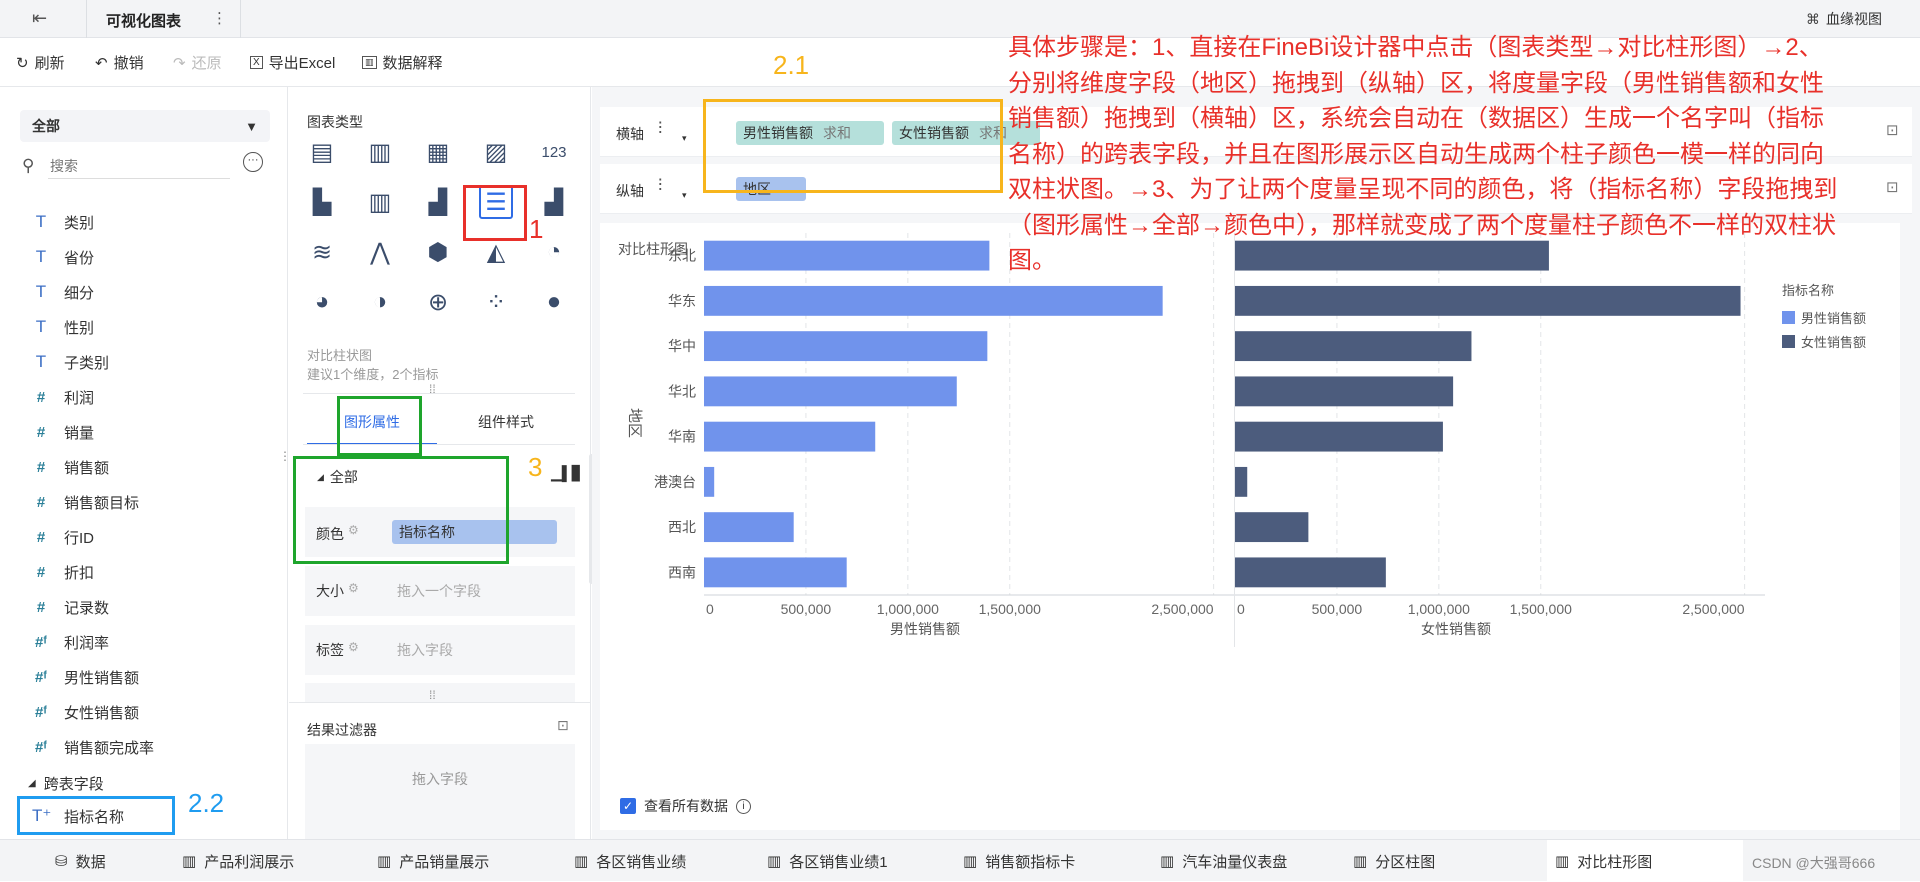  What do you see at coordinates (197, 62) in the screenshot?
I see `redo-button: ↷ 还原` at bounding box center [197, 62].